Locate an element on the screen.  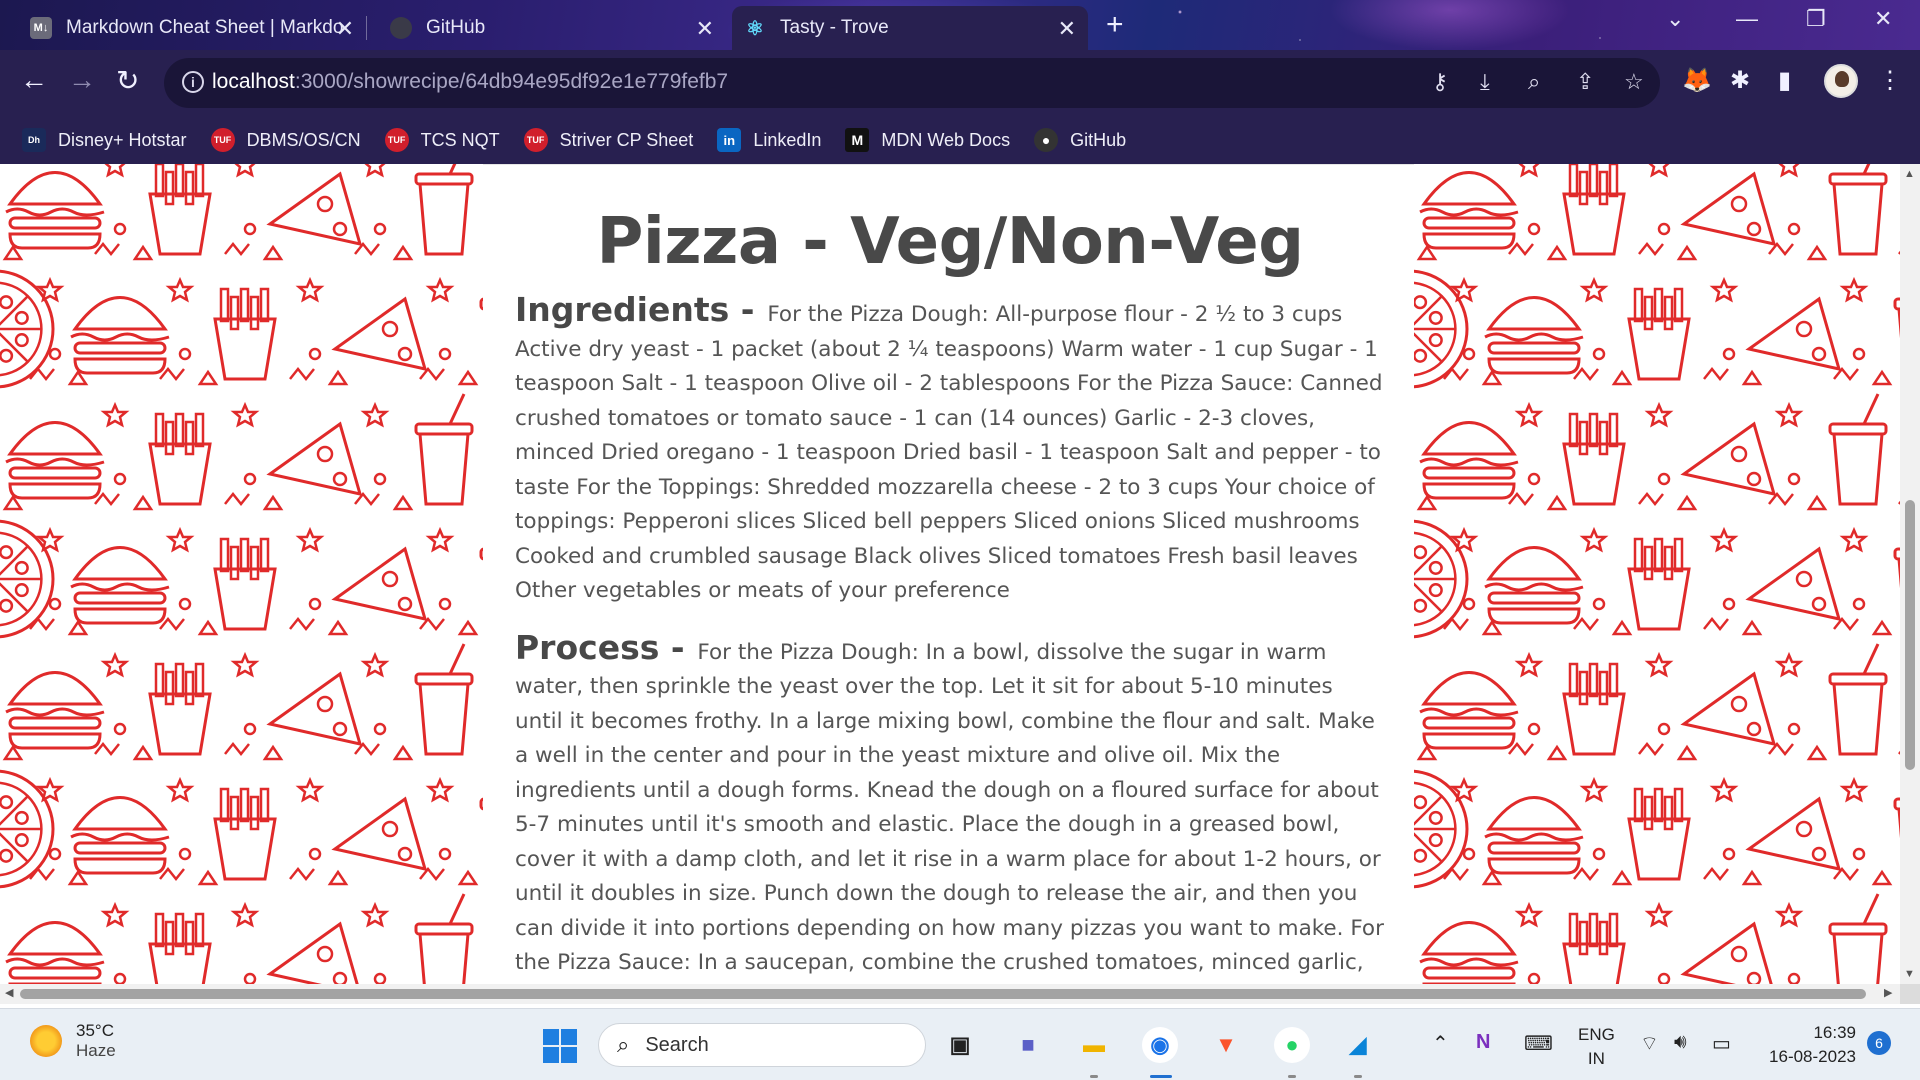
bookmark-label: Disney+ Hotstar is located at coordinates (122, 139).